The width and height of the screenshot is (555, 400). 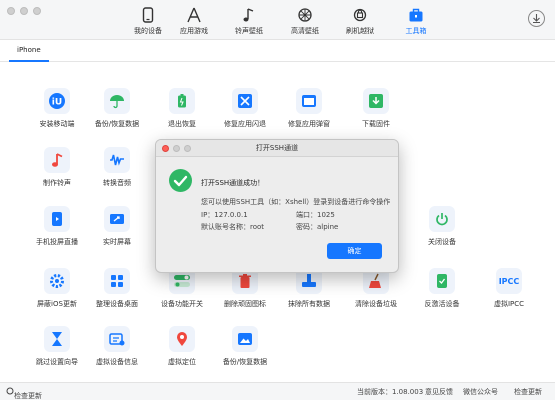 What do you see at coordinates (480, 392) in the screenshot?
I see `wechat-link: 微信公众号` at bounding box center [480, 392].